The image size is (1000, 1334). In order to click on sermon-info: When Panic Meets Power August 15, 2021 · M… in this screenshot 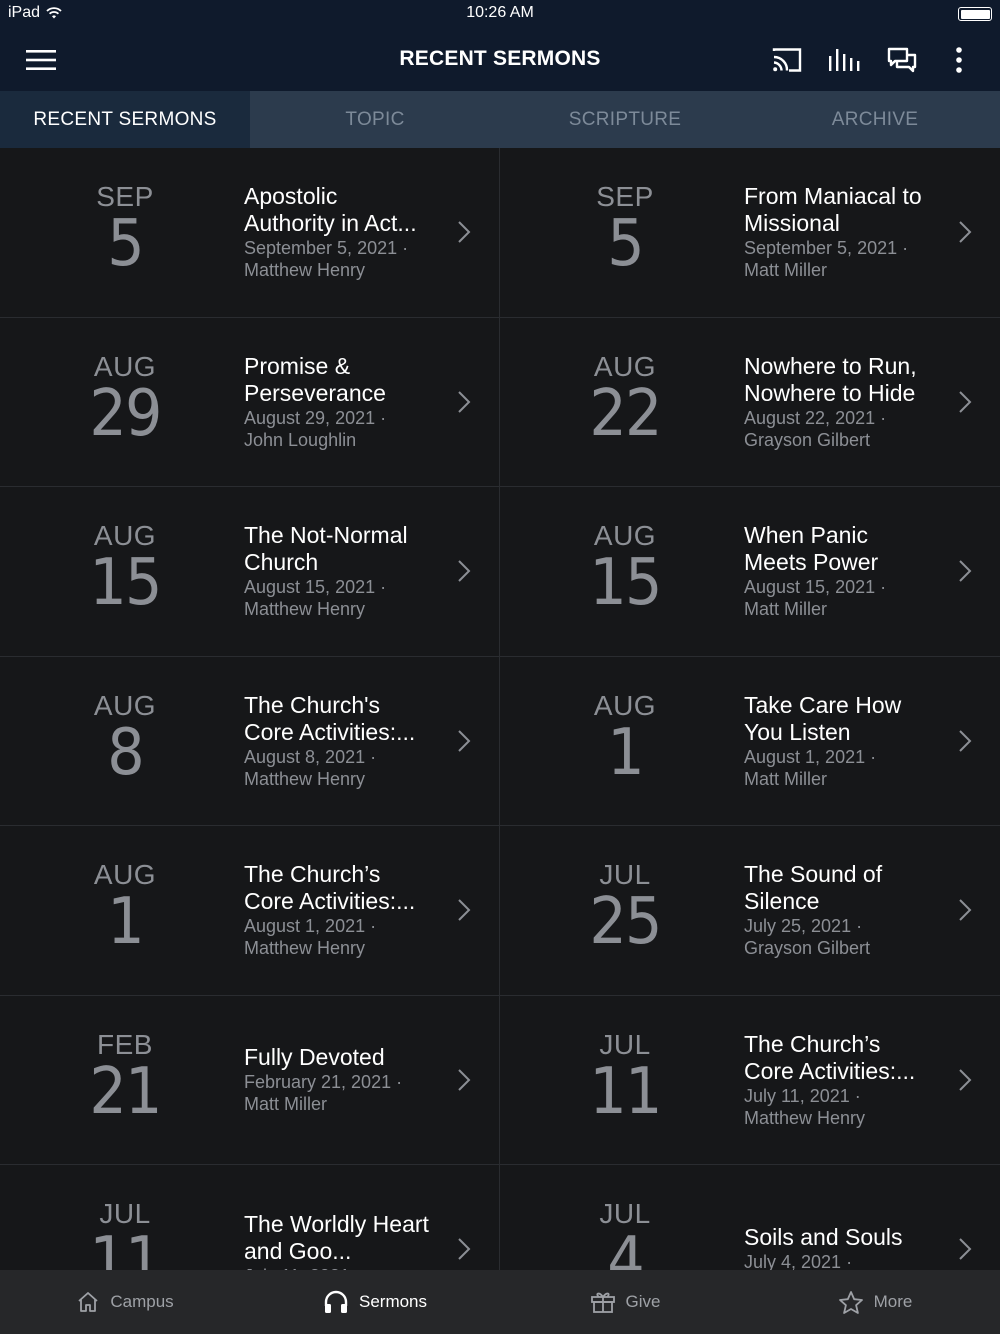, I will do `click(837, 571)`.